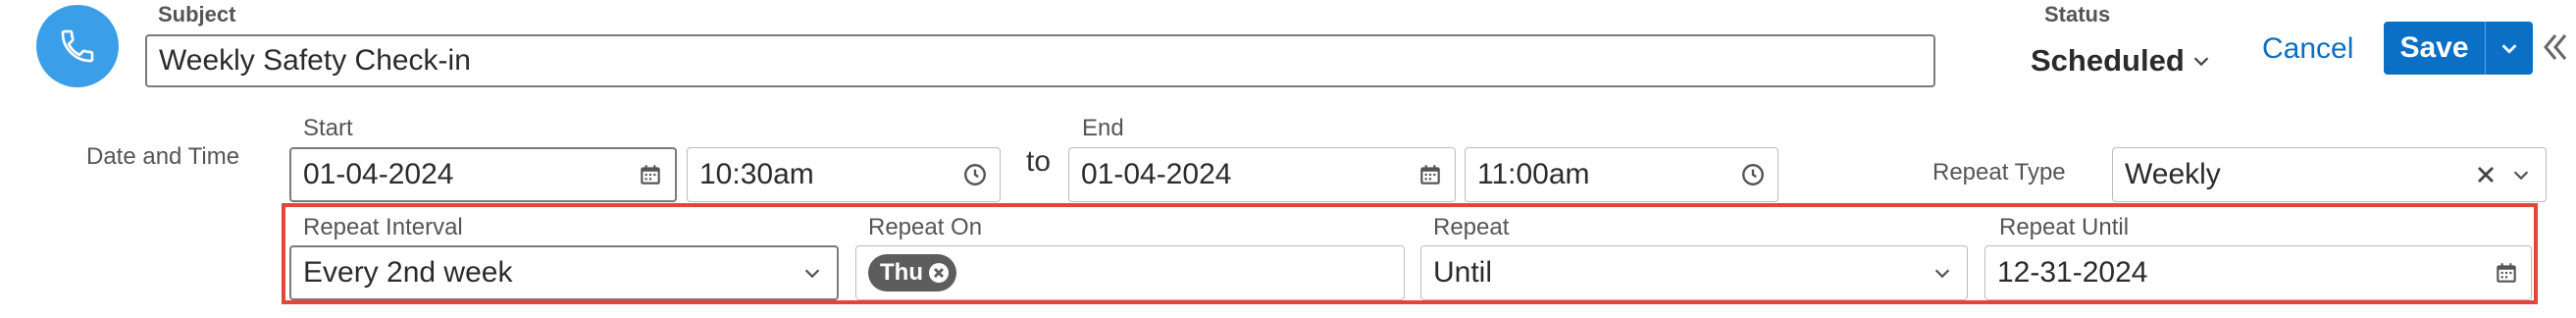  What do you see at coordinates (2173, 174) in the screenshot?
I see `repeat-type-value: Weekly` at bounding box center [2173, 174].